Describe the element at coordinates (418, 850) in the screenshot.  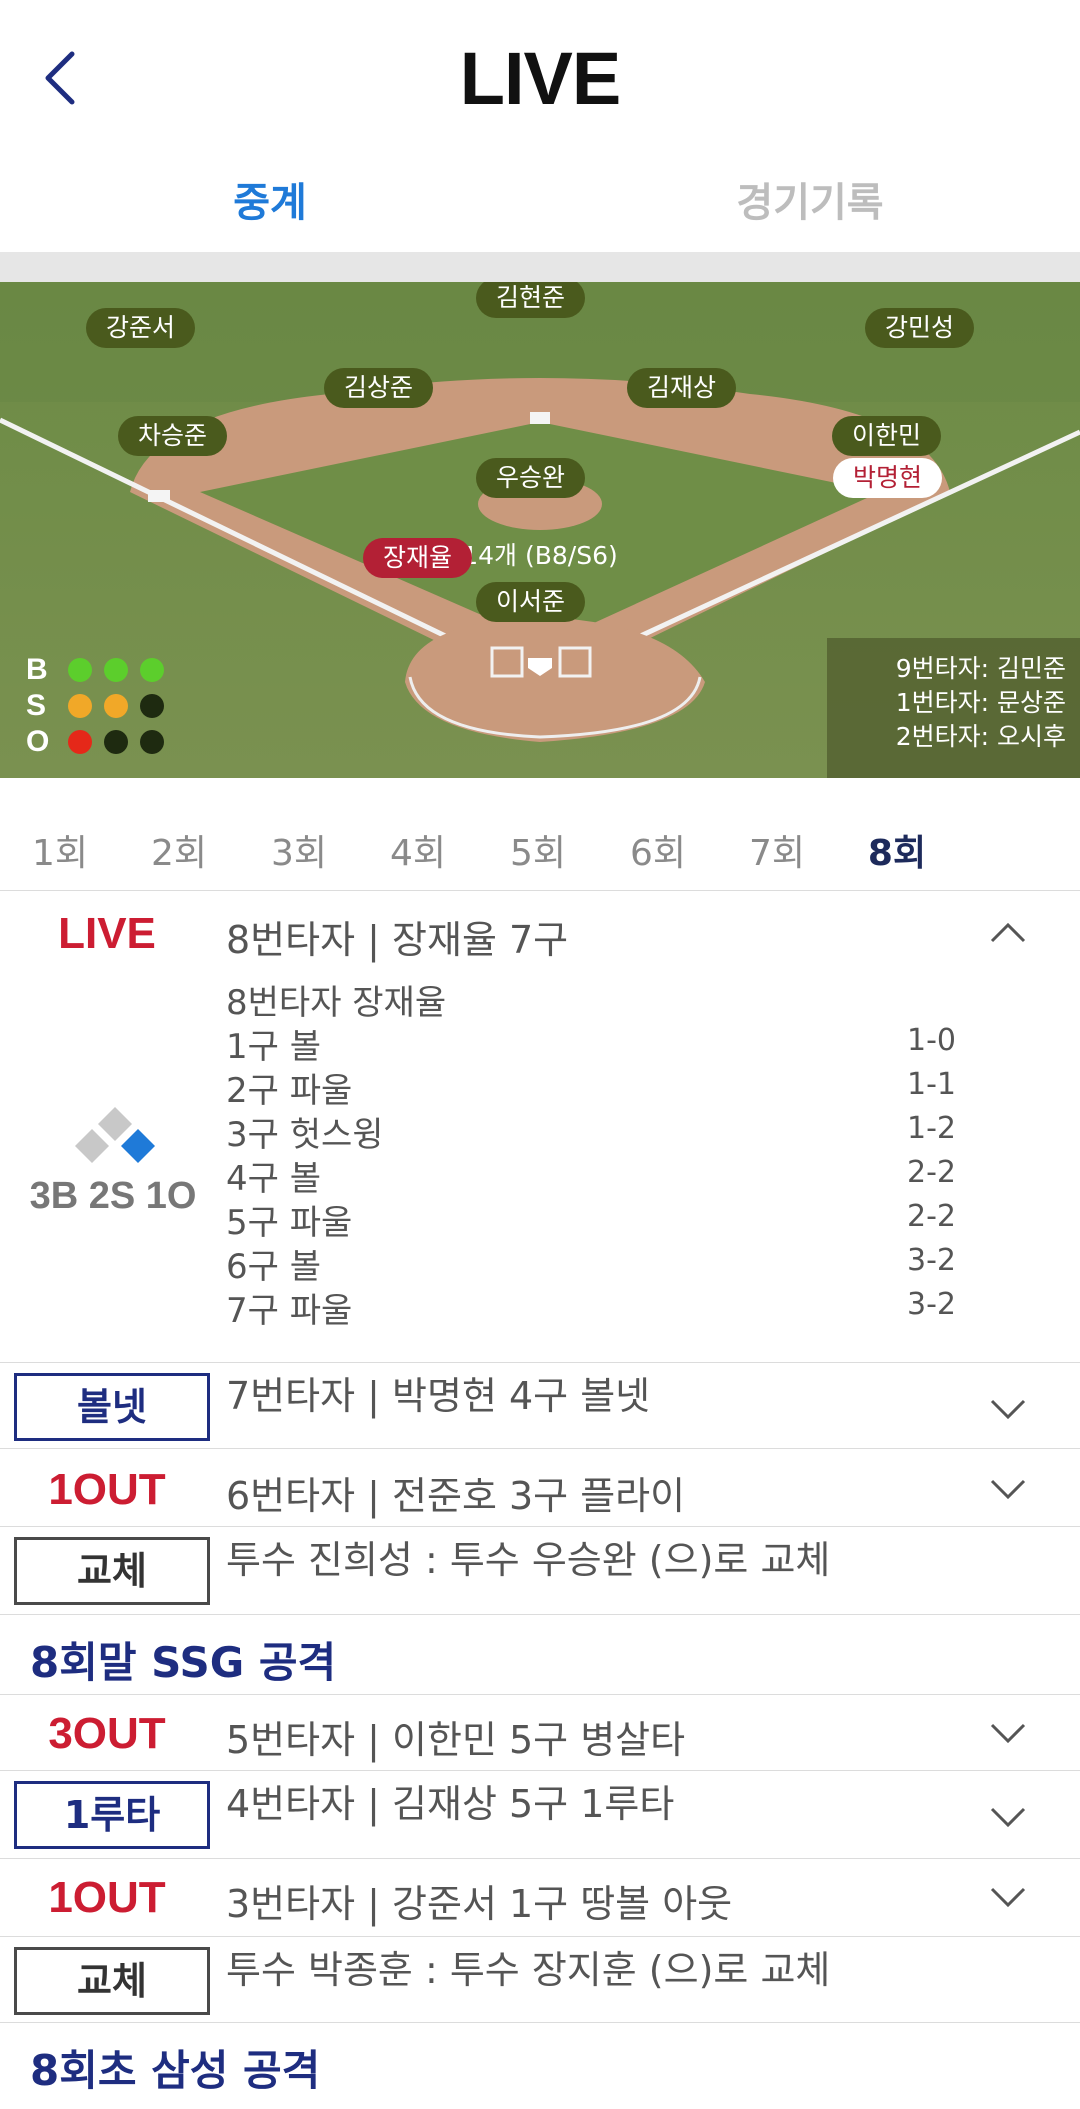
I see `inning-tab: 4회` at that location.